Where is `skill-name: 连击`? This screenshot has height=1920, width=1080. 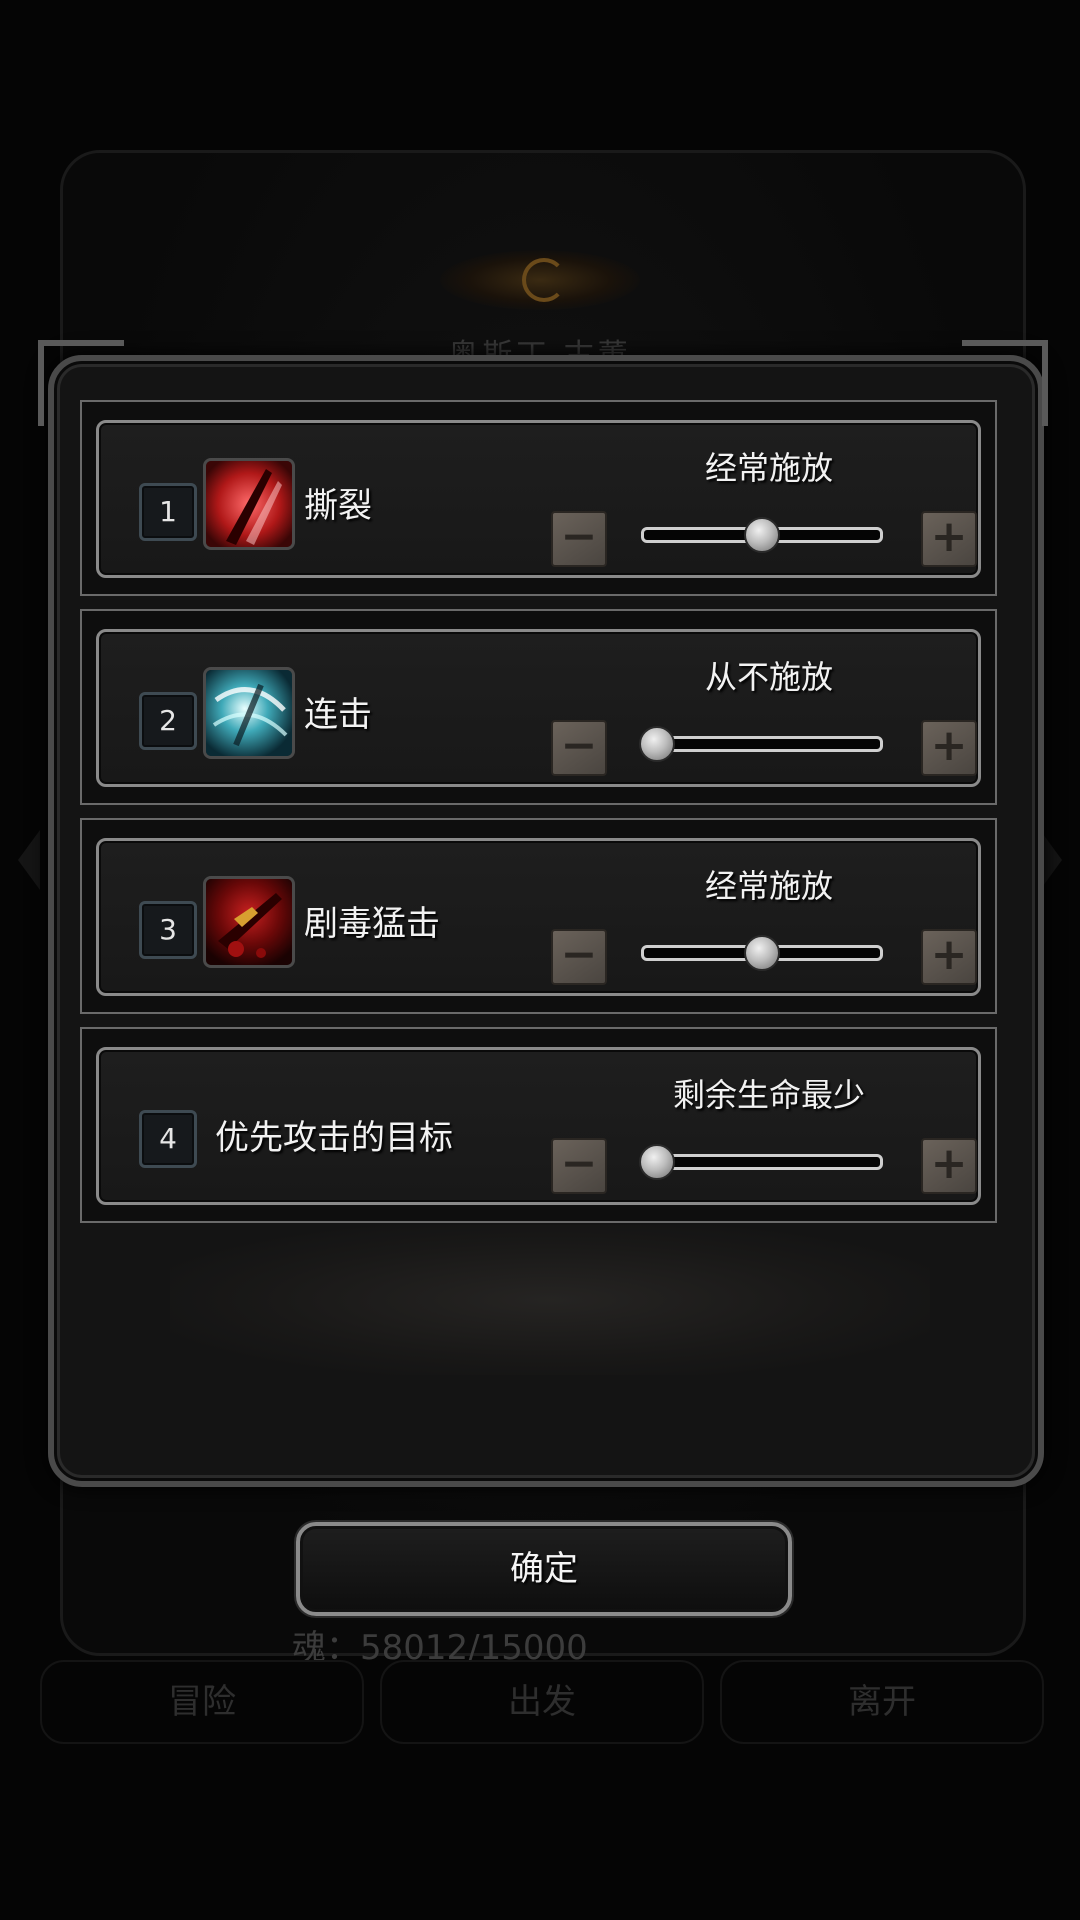
skill-name: 连击 is located at coordinates (338, 715).